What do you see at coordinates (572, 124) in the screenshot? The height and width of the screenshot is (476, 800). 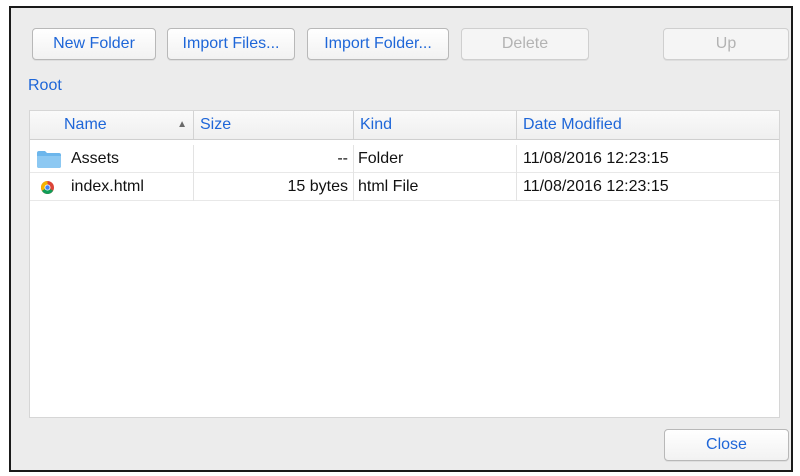 I see `column-date-label: Date Modified` at bounding box center [572, 124].